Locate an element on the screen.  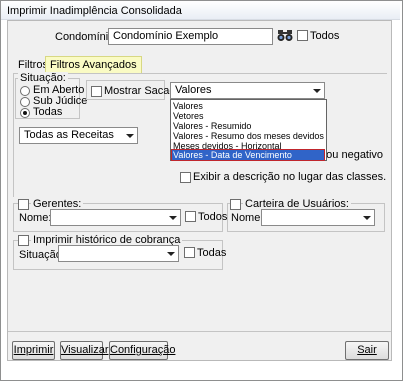
exibir-descricao-checkbox is located at coordinates (185, 177).